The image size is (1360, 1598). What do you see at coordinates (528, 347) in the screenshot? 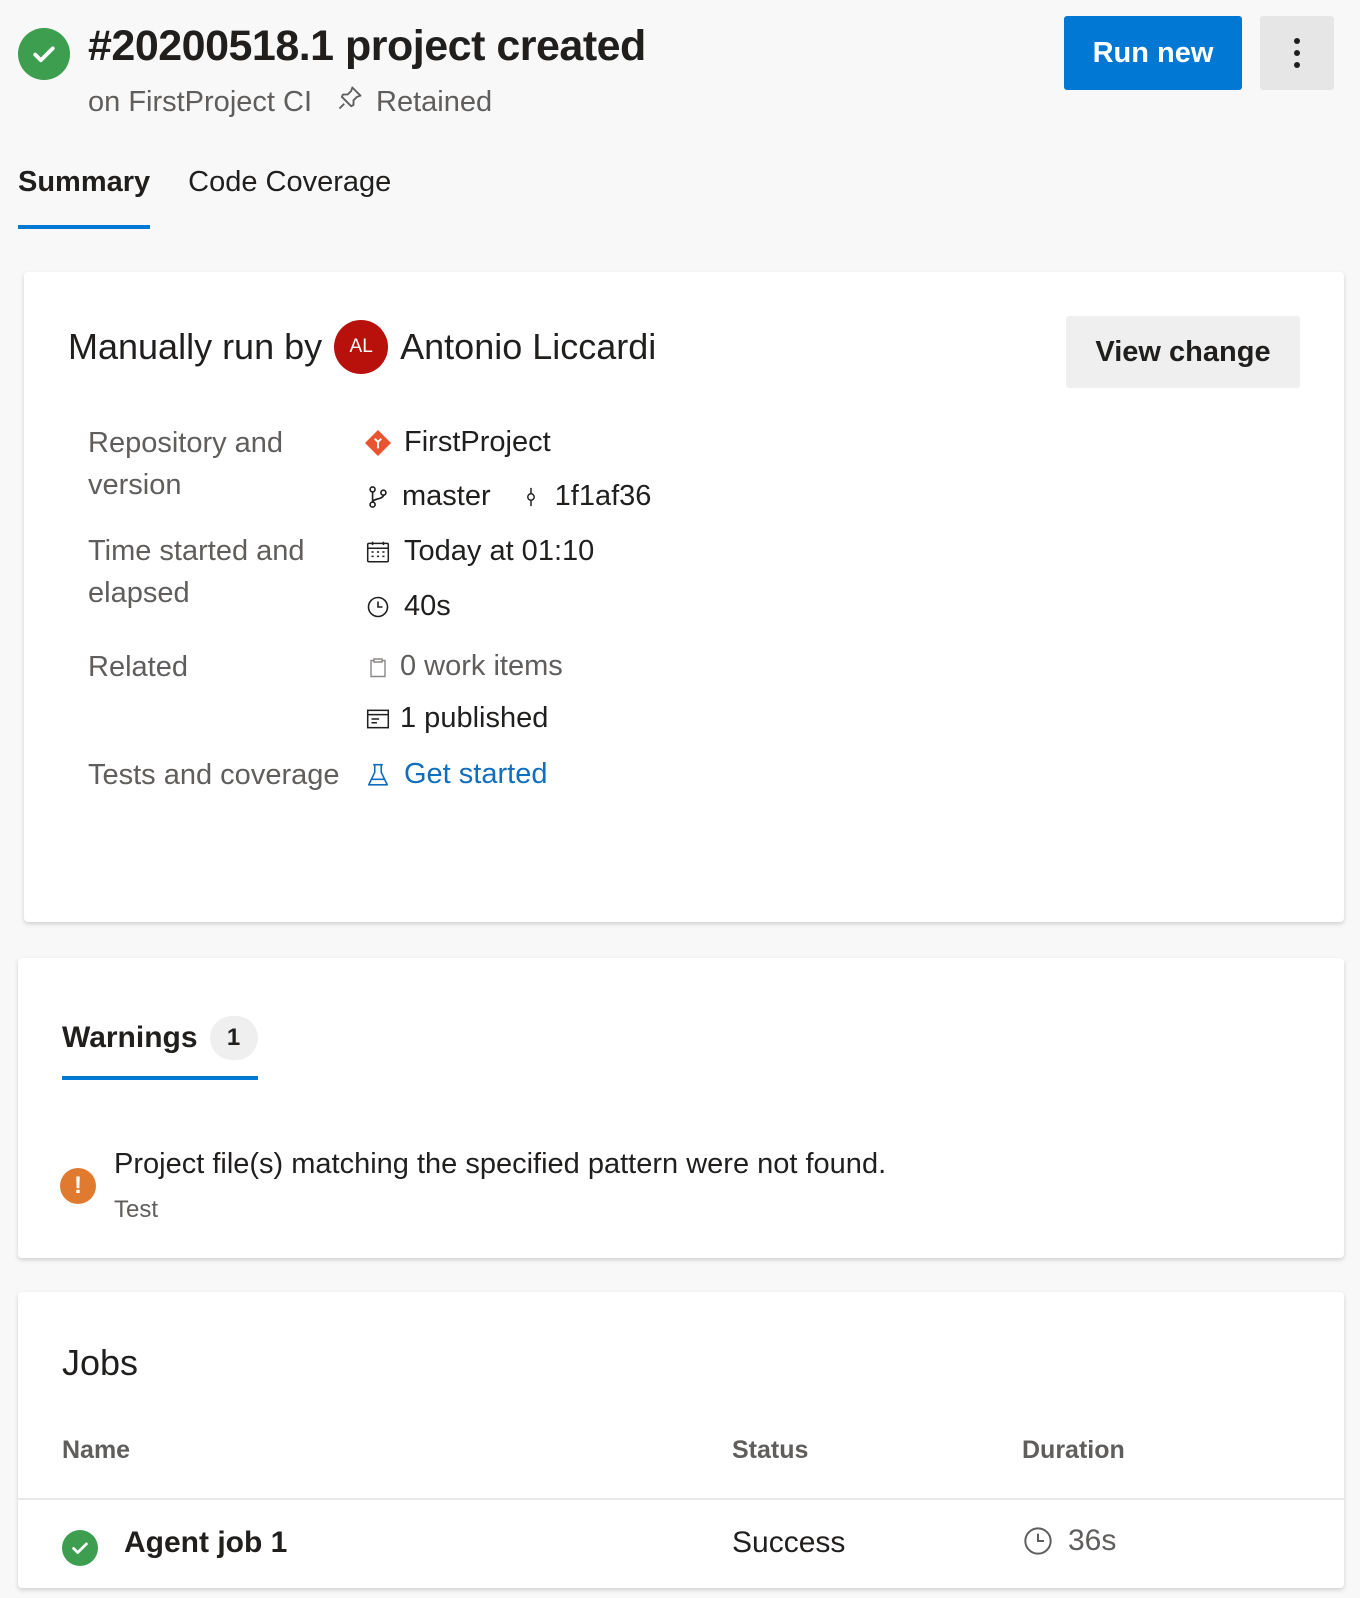
I see `user-name: Antonio Liccardi` at bounding box center [528, 347].